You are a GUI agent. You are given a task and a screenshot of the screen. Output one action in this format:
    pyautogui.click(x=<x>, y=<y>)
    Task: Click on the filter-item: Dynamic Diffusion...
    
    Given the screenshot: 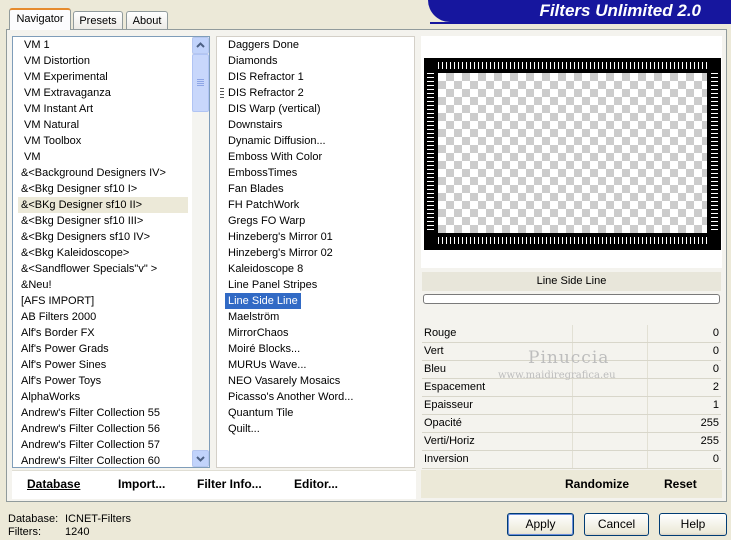 What is the action you would take?
    pyautogui.click(x=317, y=141)
    